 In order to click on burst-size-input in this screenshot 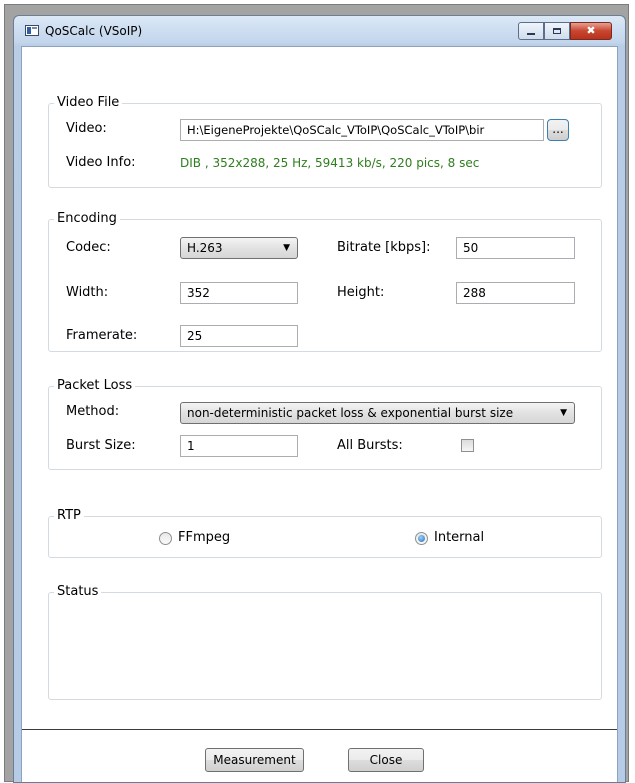, I will do `click(239, 446)`.